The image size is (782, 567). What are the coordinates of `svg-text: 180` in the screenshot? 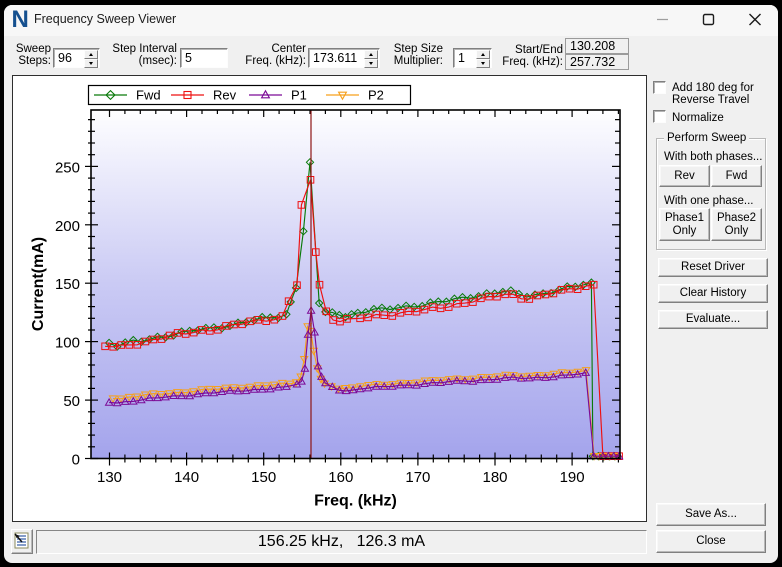 It's located at (494, 477).